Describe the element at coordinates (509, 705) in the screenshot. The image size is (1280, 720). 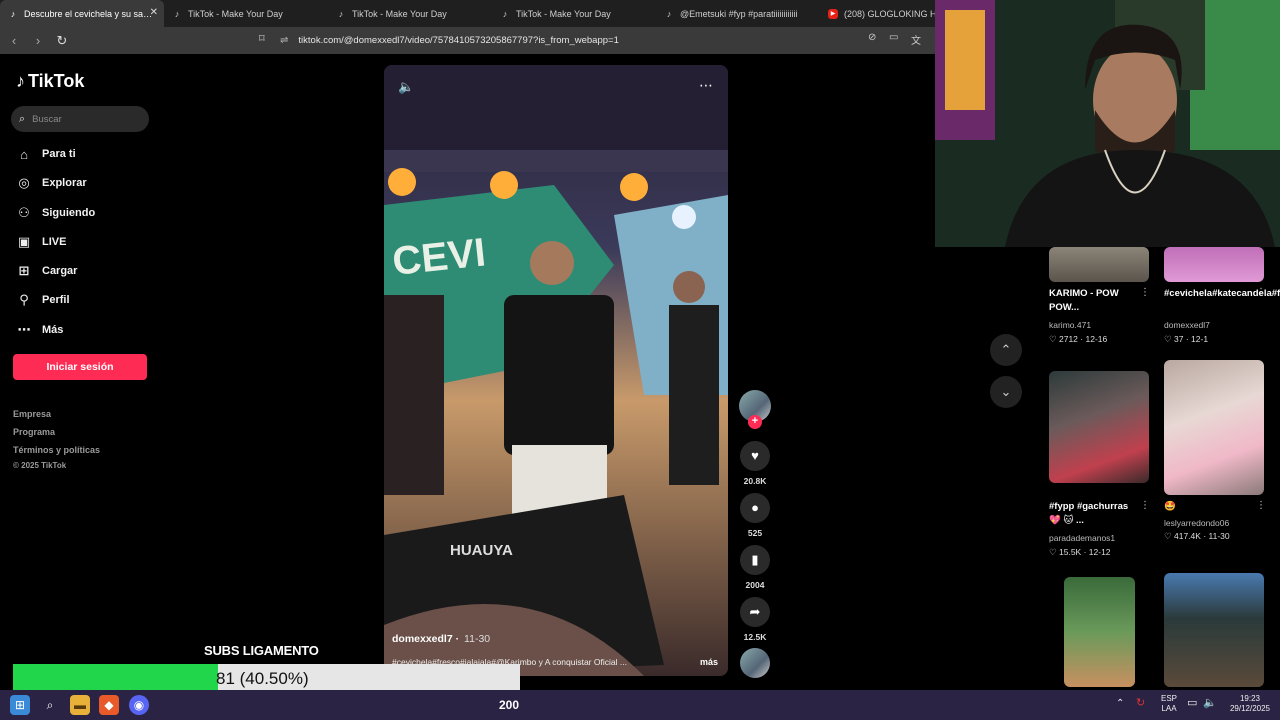
I see `taskbar-counter: 200` at that location.